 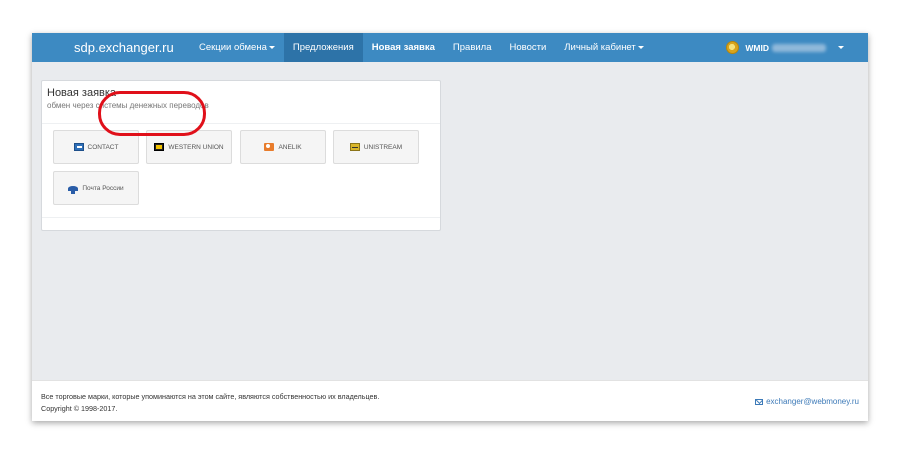 I want to click on nav-item-label: Личный кабинет, so click(x=600, y=47).